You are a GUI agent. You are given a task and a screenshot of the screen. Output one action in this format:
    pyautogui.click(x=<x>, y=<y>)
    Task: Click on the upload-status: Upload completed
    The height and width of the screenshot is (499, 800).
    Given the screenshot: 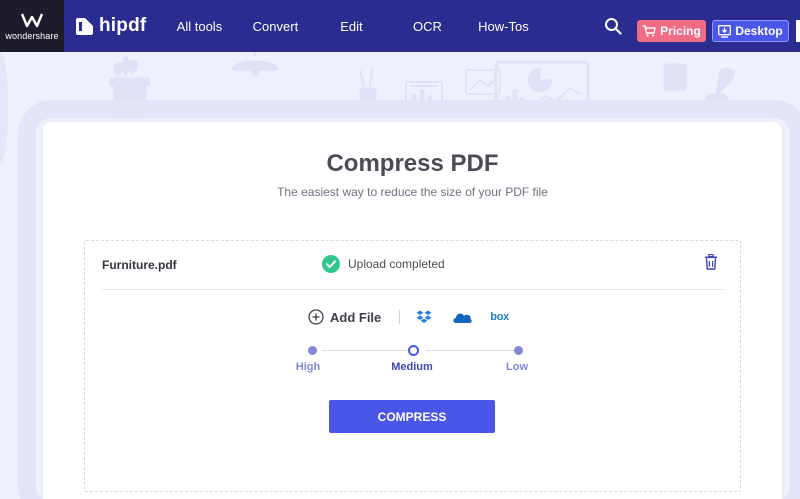 What is the action you would take?
    pyautogui.click(x=383, y=264)
    